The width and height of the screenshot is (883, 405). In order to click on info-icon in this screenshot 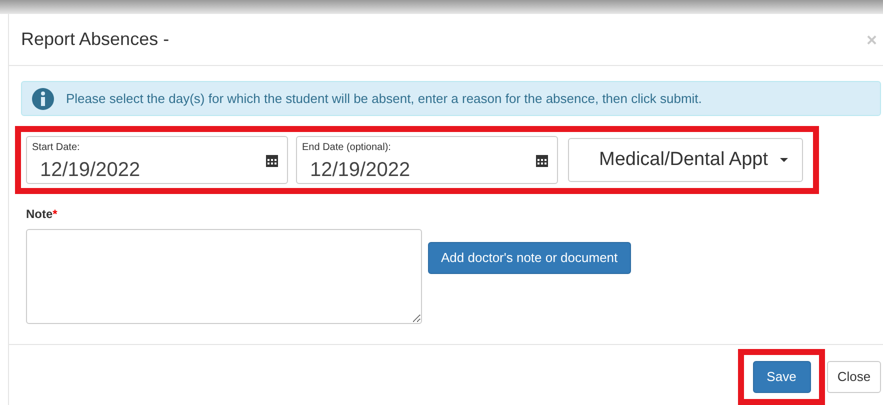, I will do `click(43, 99)`.